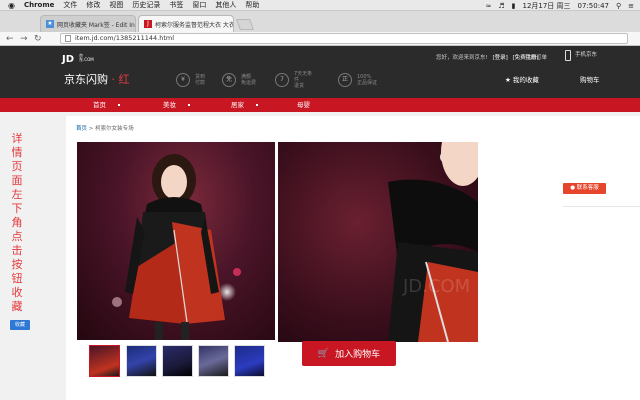  What do you see at coordinates (344, 38) in the screenshot?
I see `address-bar: item.jd.com/1385211144.html` at bounding box center [344, 38].